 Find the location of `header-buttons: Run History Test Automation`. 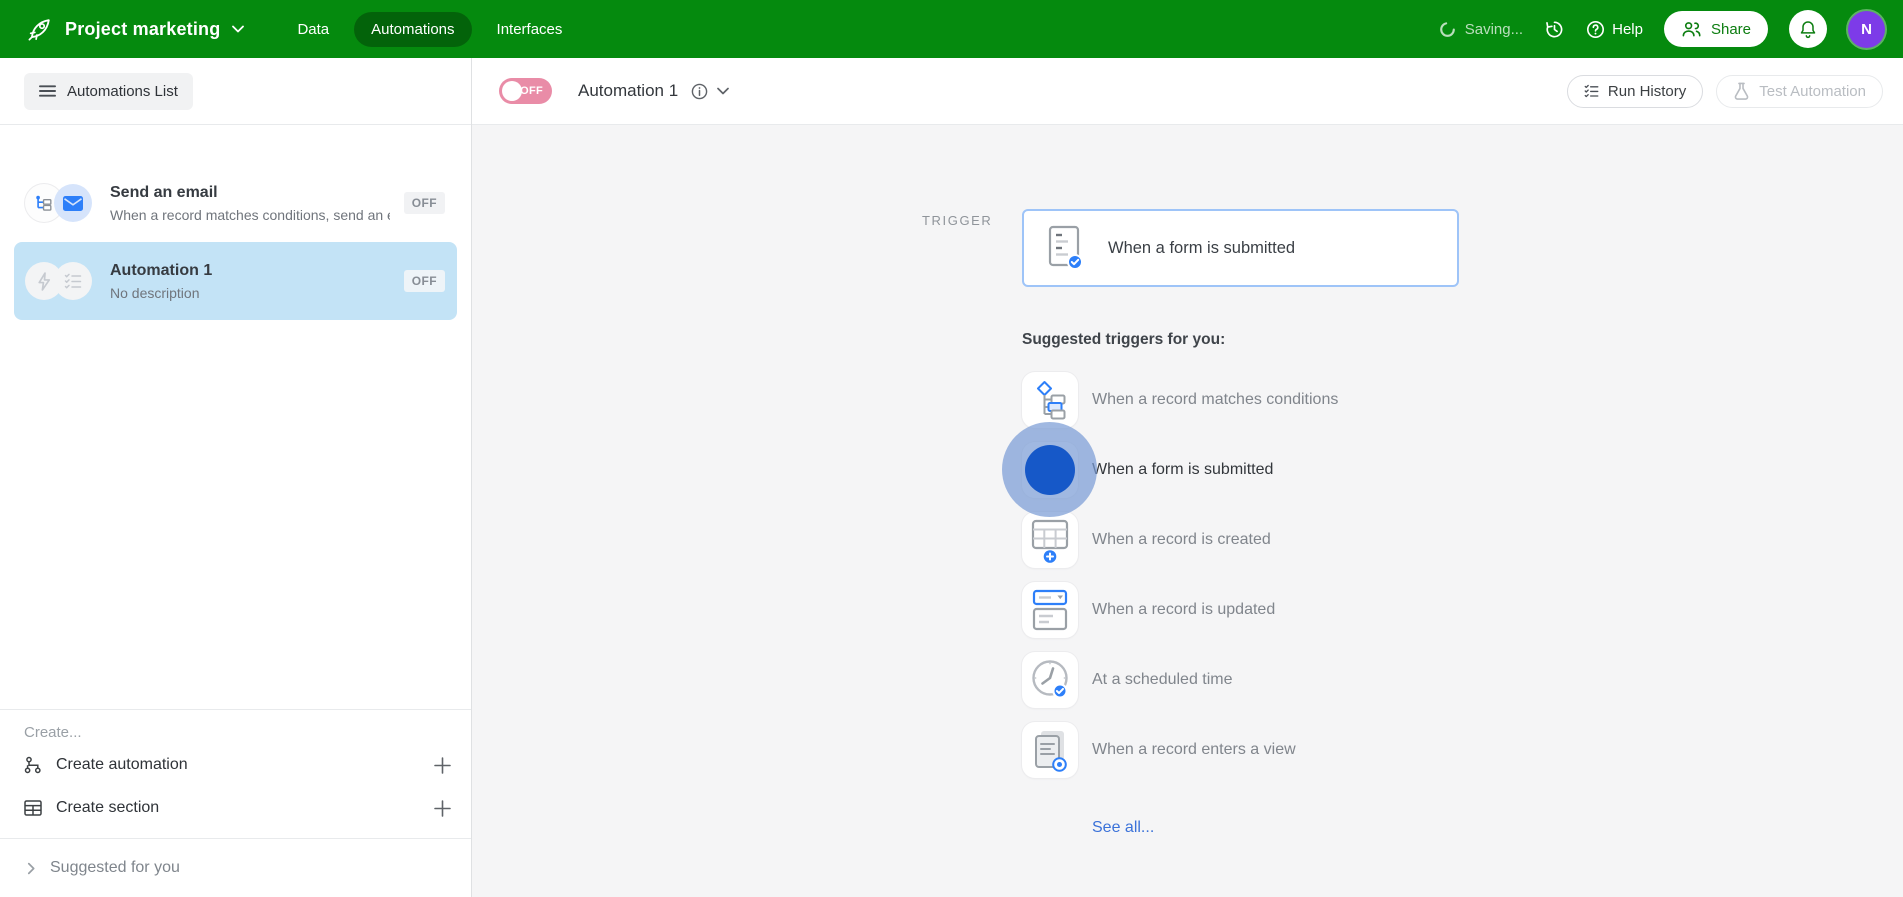

header-buttons: Run History Test Automation is located at coordinates (1724, 91).